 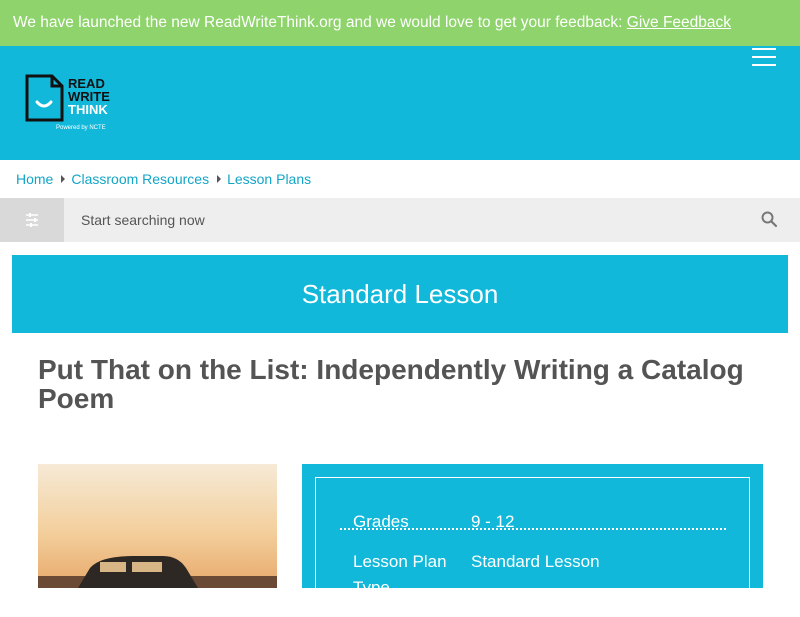 What do you see at coordinates (404, 220) in the screenshot?
I see `search-input` at bounding box center [404, 220].